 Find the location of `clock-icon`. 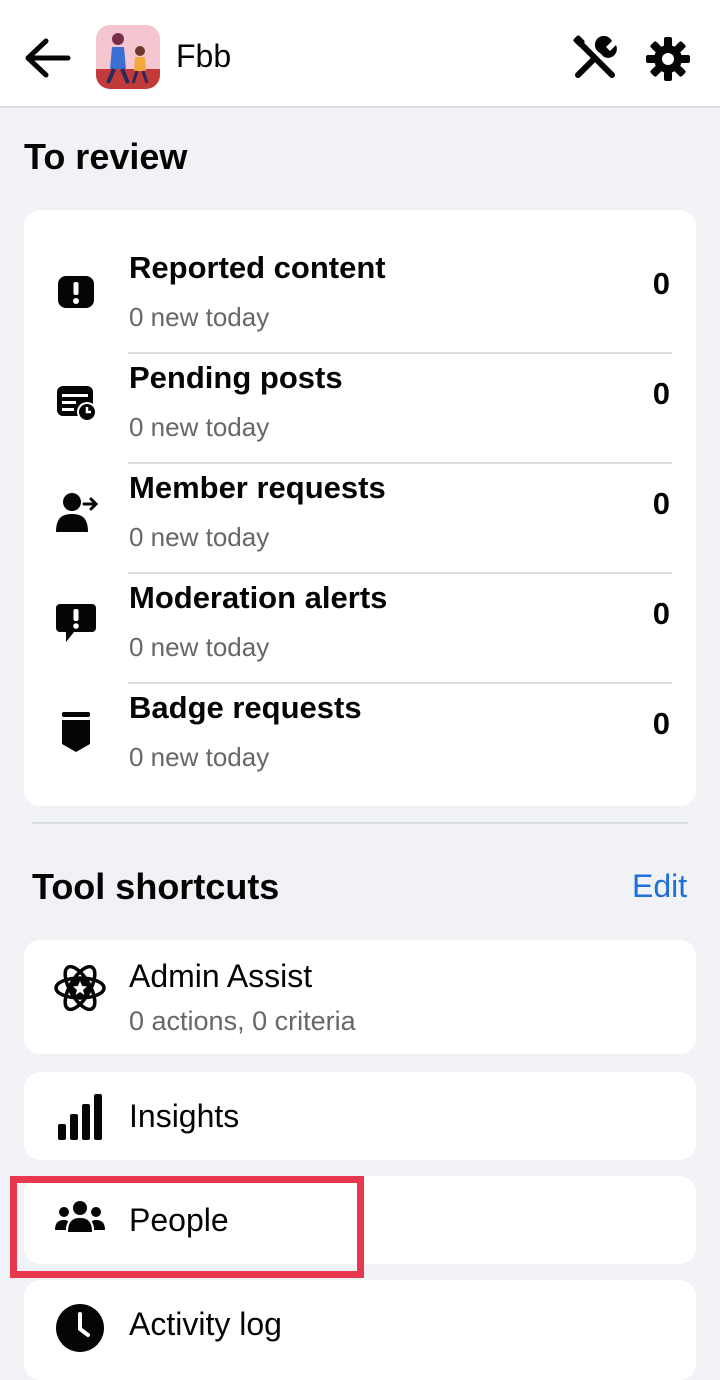

clock-icon is located at coordinates (80, 1328).